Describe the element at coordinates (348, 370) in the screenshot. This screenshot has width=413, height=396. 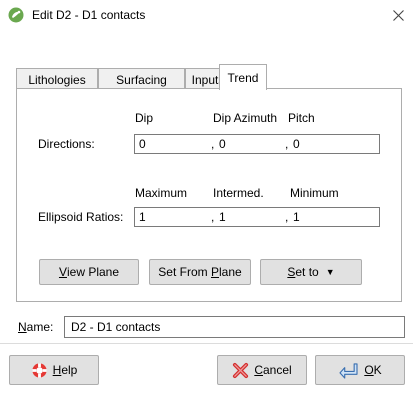
I see `ok-arrow-icon` at that location.